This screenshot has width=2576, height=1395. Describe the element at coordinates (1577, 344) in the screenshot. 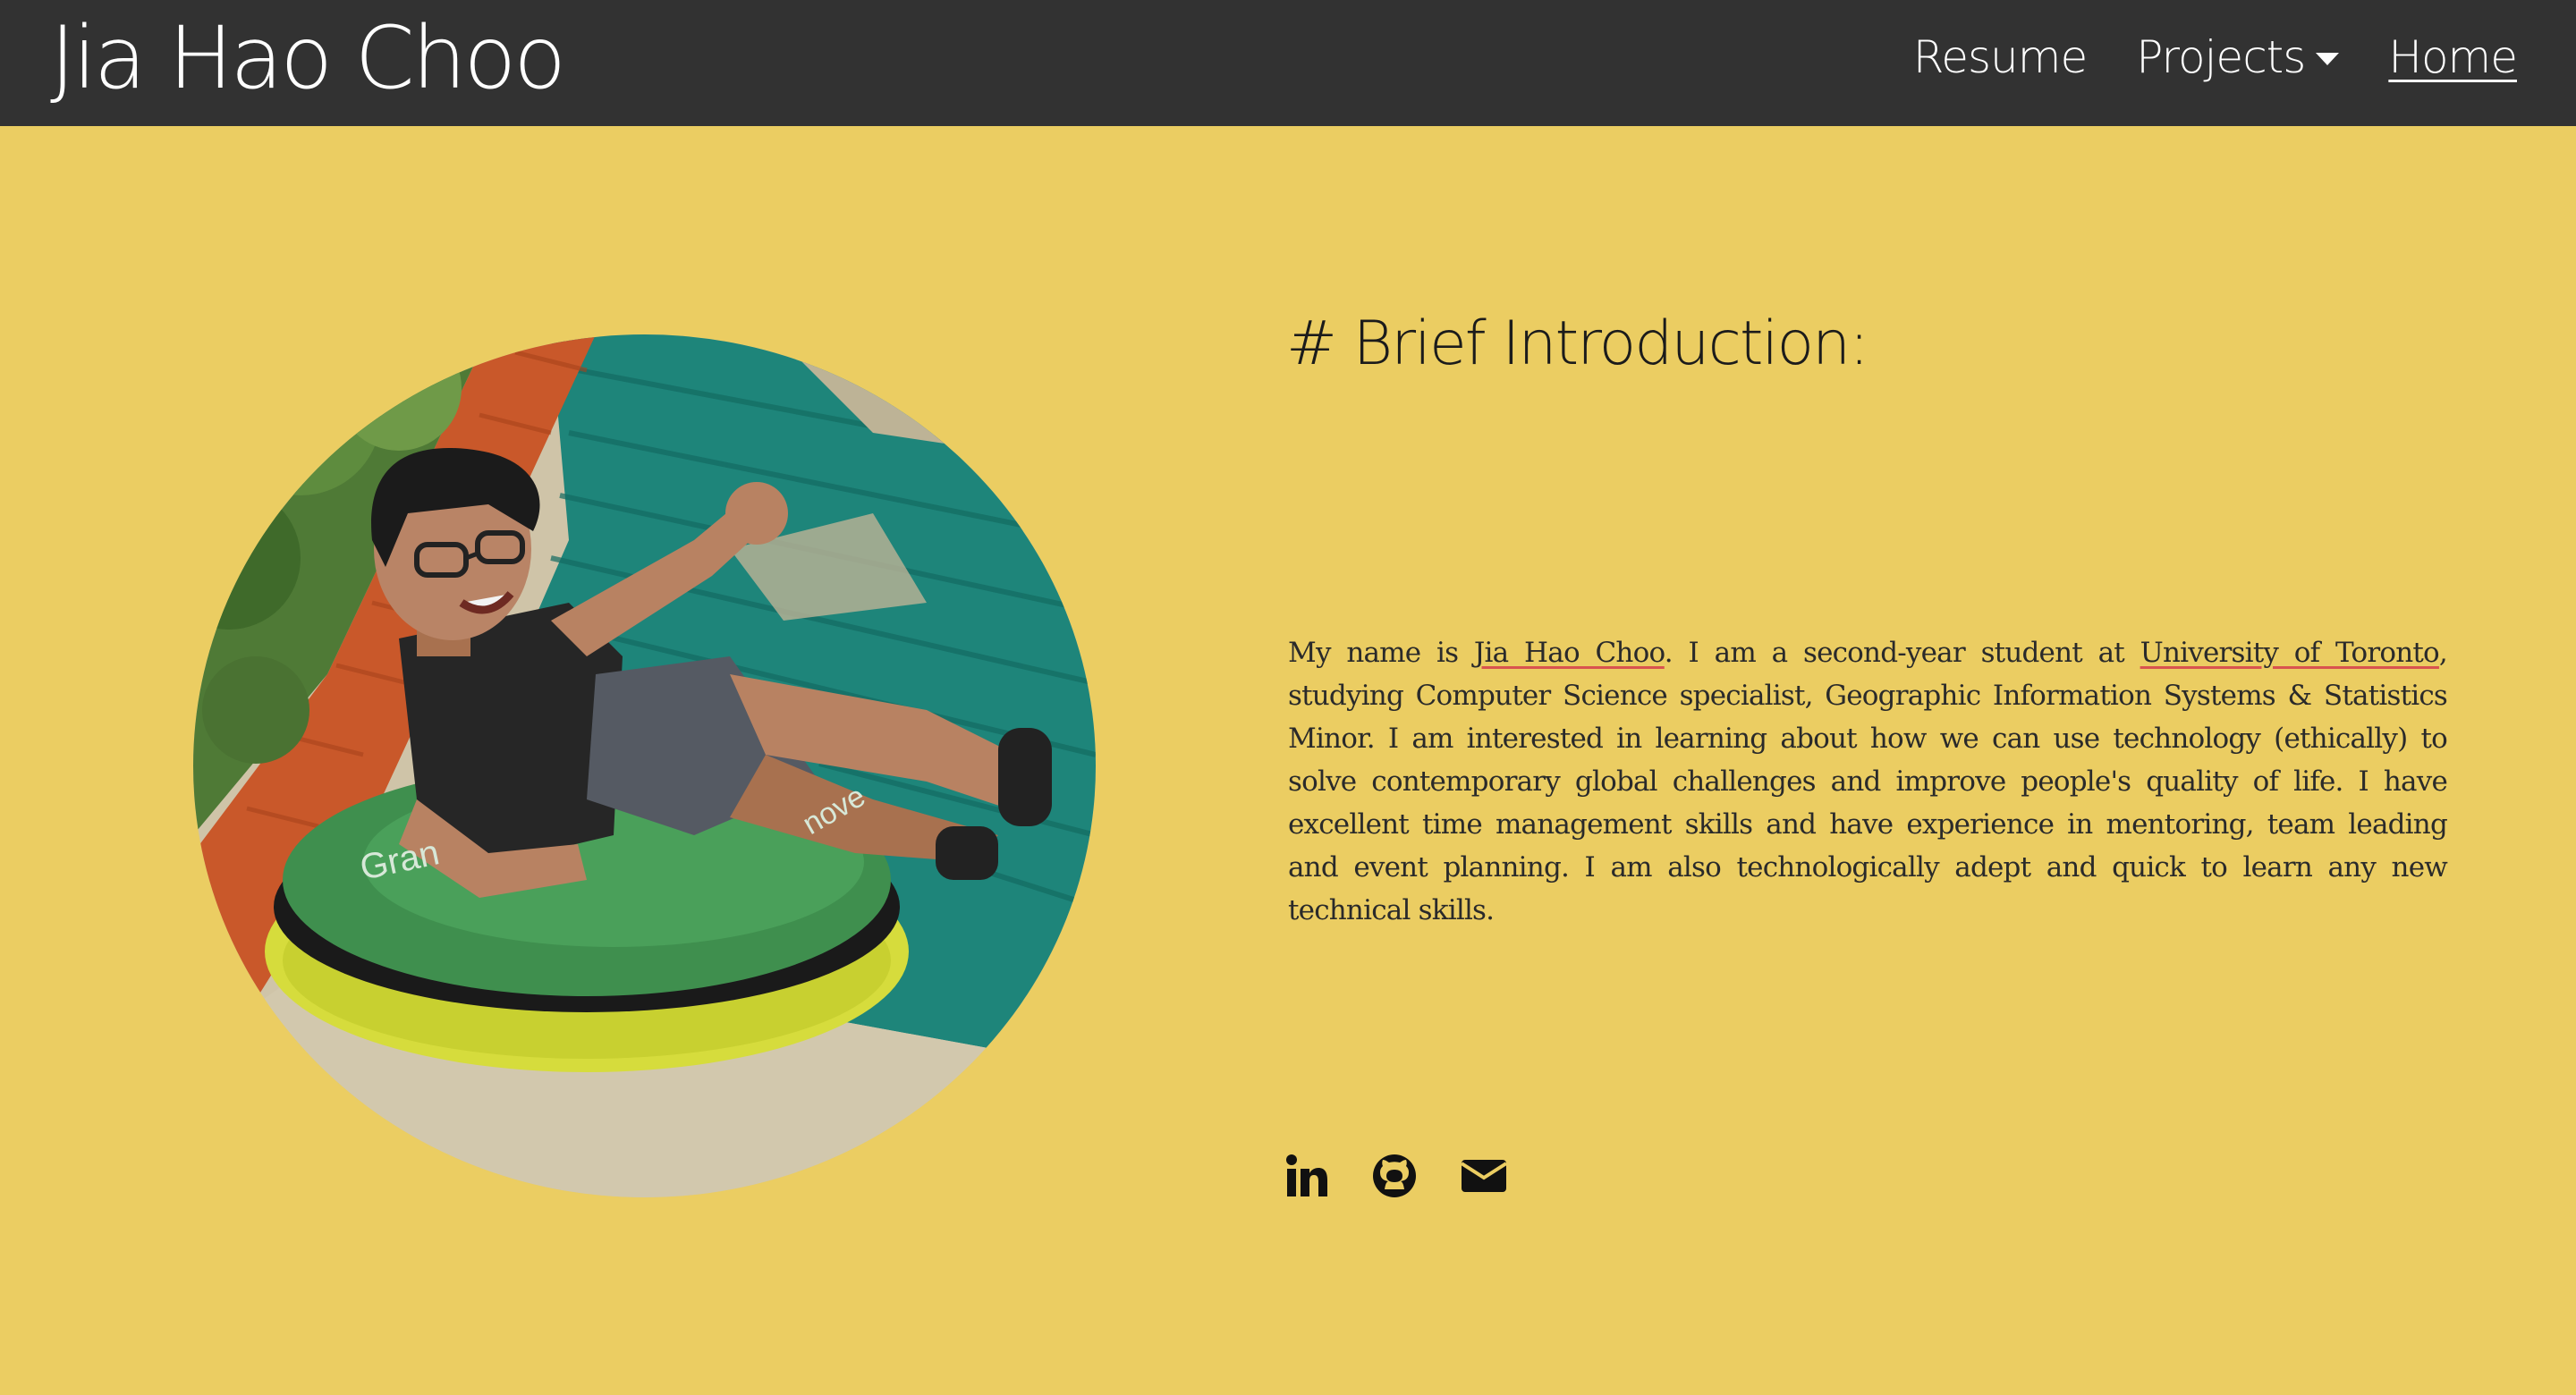

I see `intro-heading: # Brief Introduction:` at that location.